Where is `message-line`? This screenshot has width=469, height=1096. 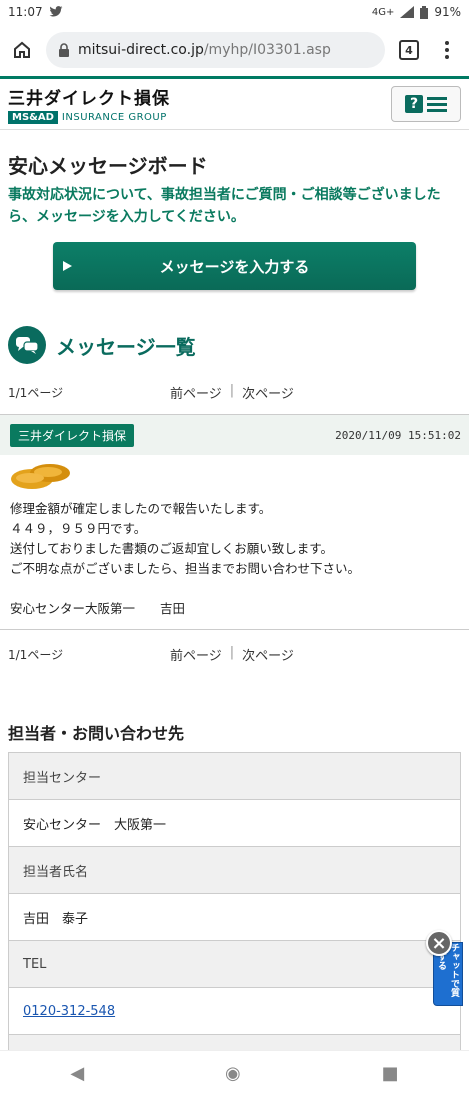
message-line is located at coordinates (234, 589).